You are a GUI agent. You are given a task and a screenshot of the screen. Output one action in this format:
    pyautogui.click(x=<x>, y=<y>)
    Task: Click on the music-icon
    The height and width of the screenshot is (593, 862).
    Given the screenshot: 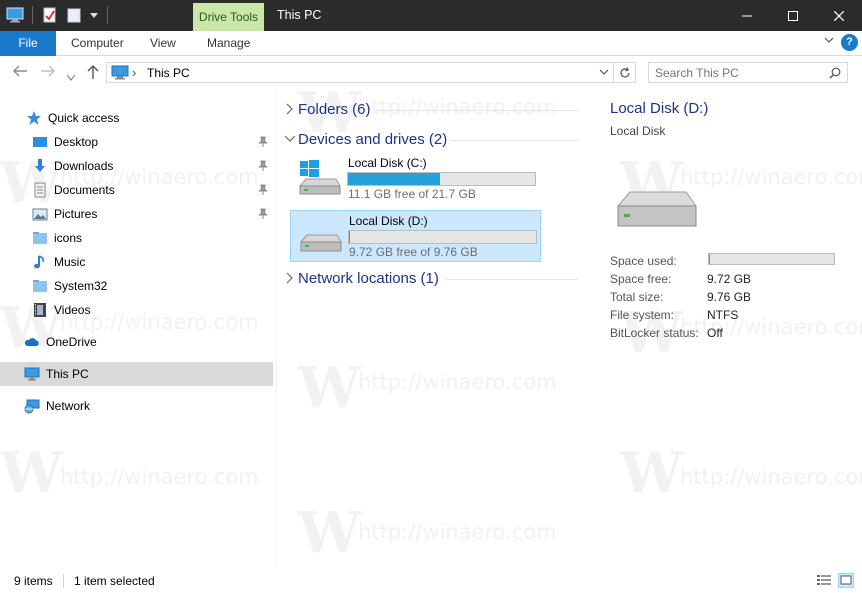 What is the action you would take?
    pyautogui.click(x=39, y=262)
    